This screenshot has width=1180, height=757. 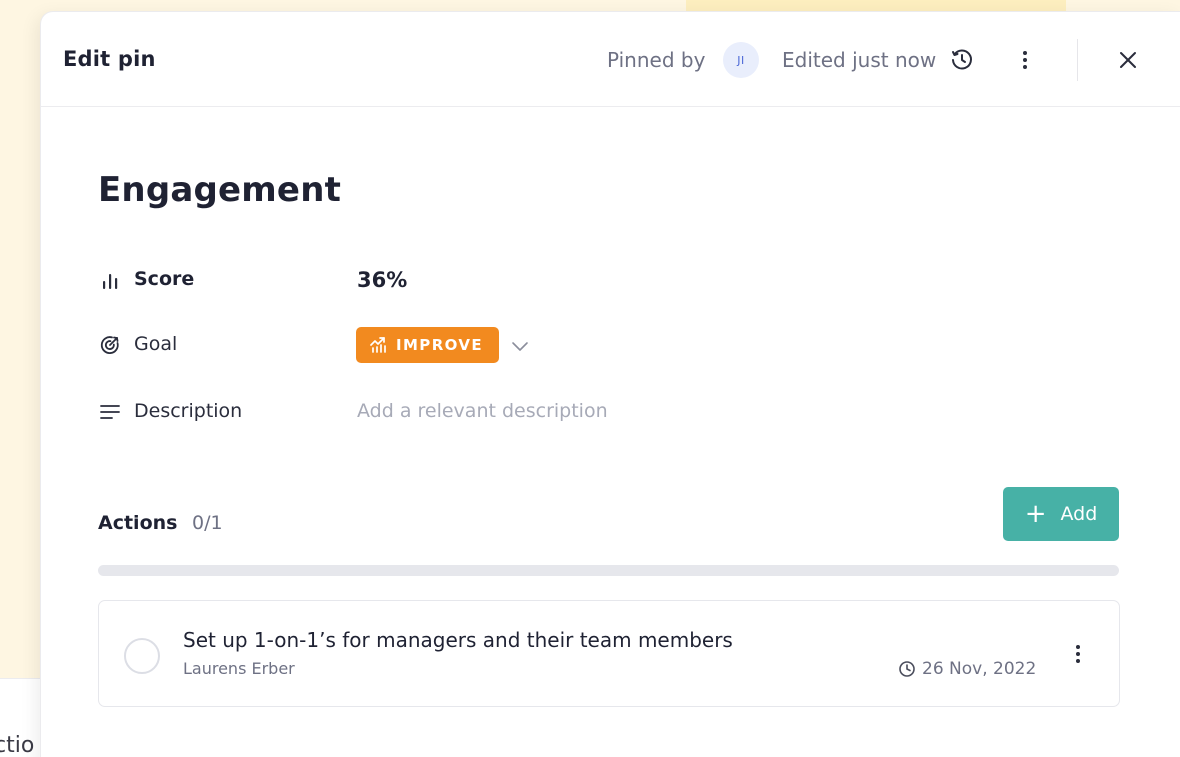 I want to click on header-divider, so click(x=1077, y=60).